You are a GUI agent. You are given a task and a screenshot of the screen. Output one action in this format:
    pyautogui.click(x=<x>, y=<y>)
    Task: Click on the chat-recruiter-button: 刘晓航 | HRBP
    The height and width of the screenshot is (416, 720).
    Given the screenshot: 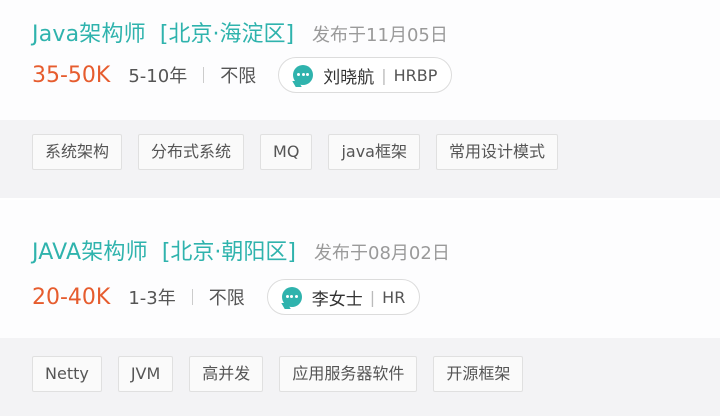 What is the action you would take?
    pyautogui.click(x=365, y=75)
    